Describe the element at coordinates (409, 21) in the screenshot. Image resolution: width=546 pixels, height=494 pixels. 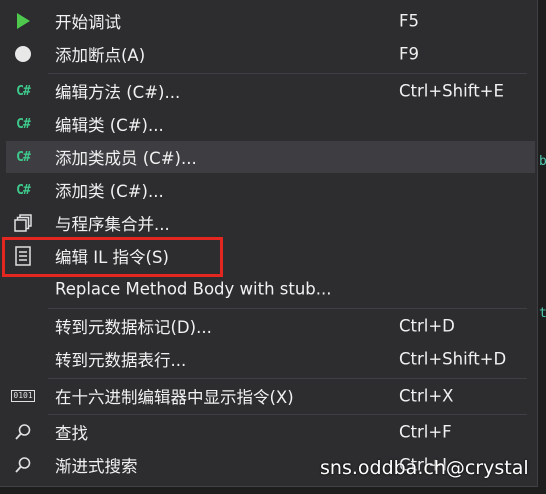
I see `menu-item-shortcut: F5` at that location.